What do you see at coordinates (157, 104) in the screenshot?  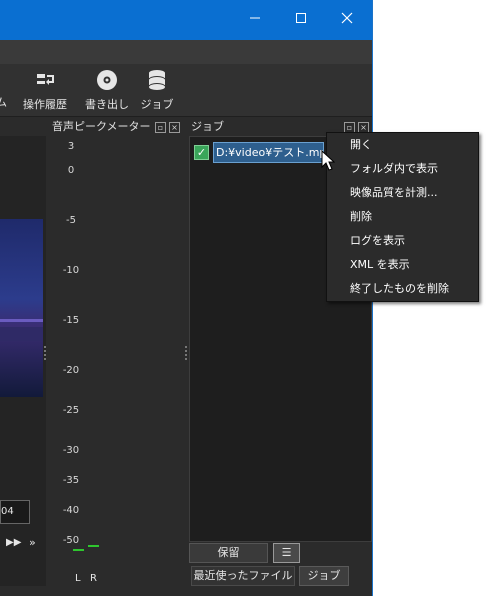 I see `jobs-toolbar-label: ジョブ` at bounding box center [157, 104].